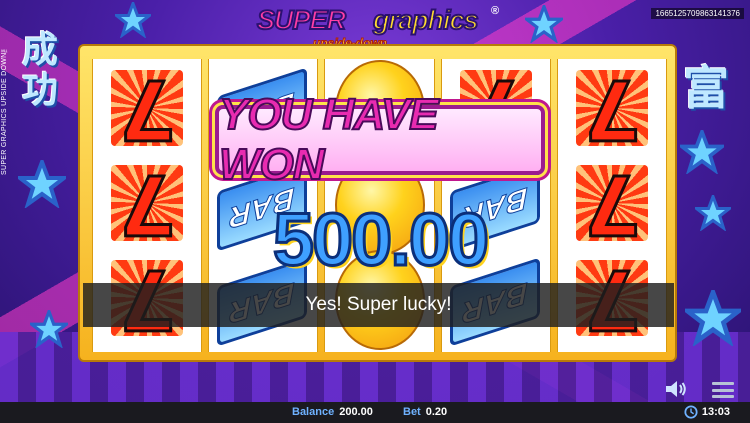  I want to click on win-banner-text: YOU HAVE WON, so click(329, 139).